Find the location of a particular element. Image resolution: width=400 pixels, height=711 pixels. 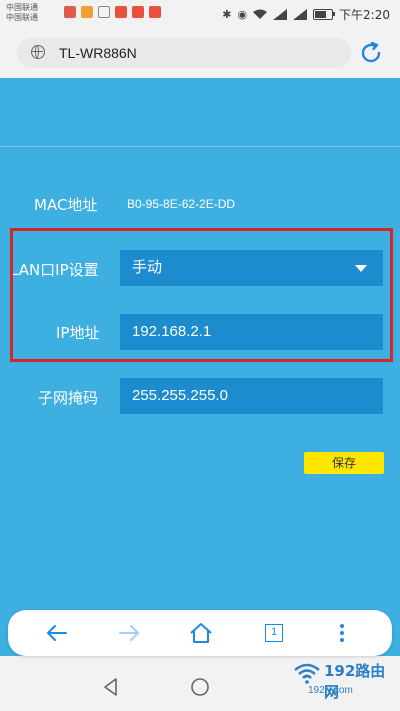

header-divider is located at coordinates (200, 146).